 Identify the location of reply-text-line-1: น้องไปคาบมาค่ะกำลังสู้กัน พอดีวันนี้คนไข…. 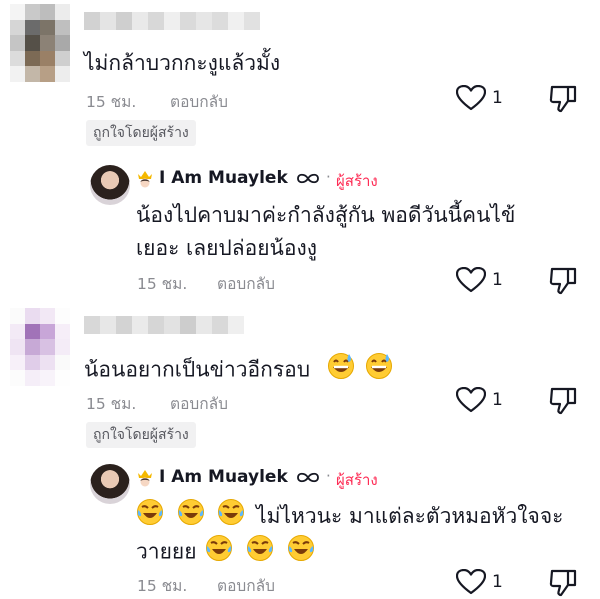
(326, 215).